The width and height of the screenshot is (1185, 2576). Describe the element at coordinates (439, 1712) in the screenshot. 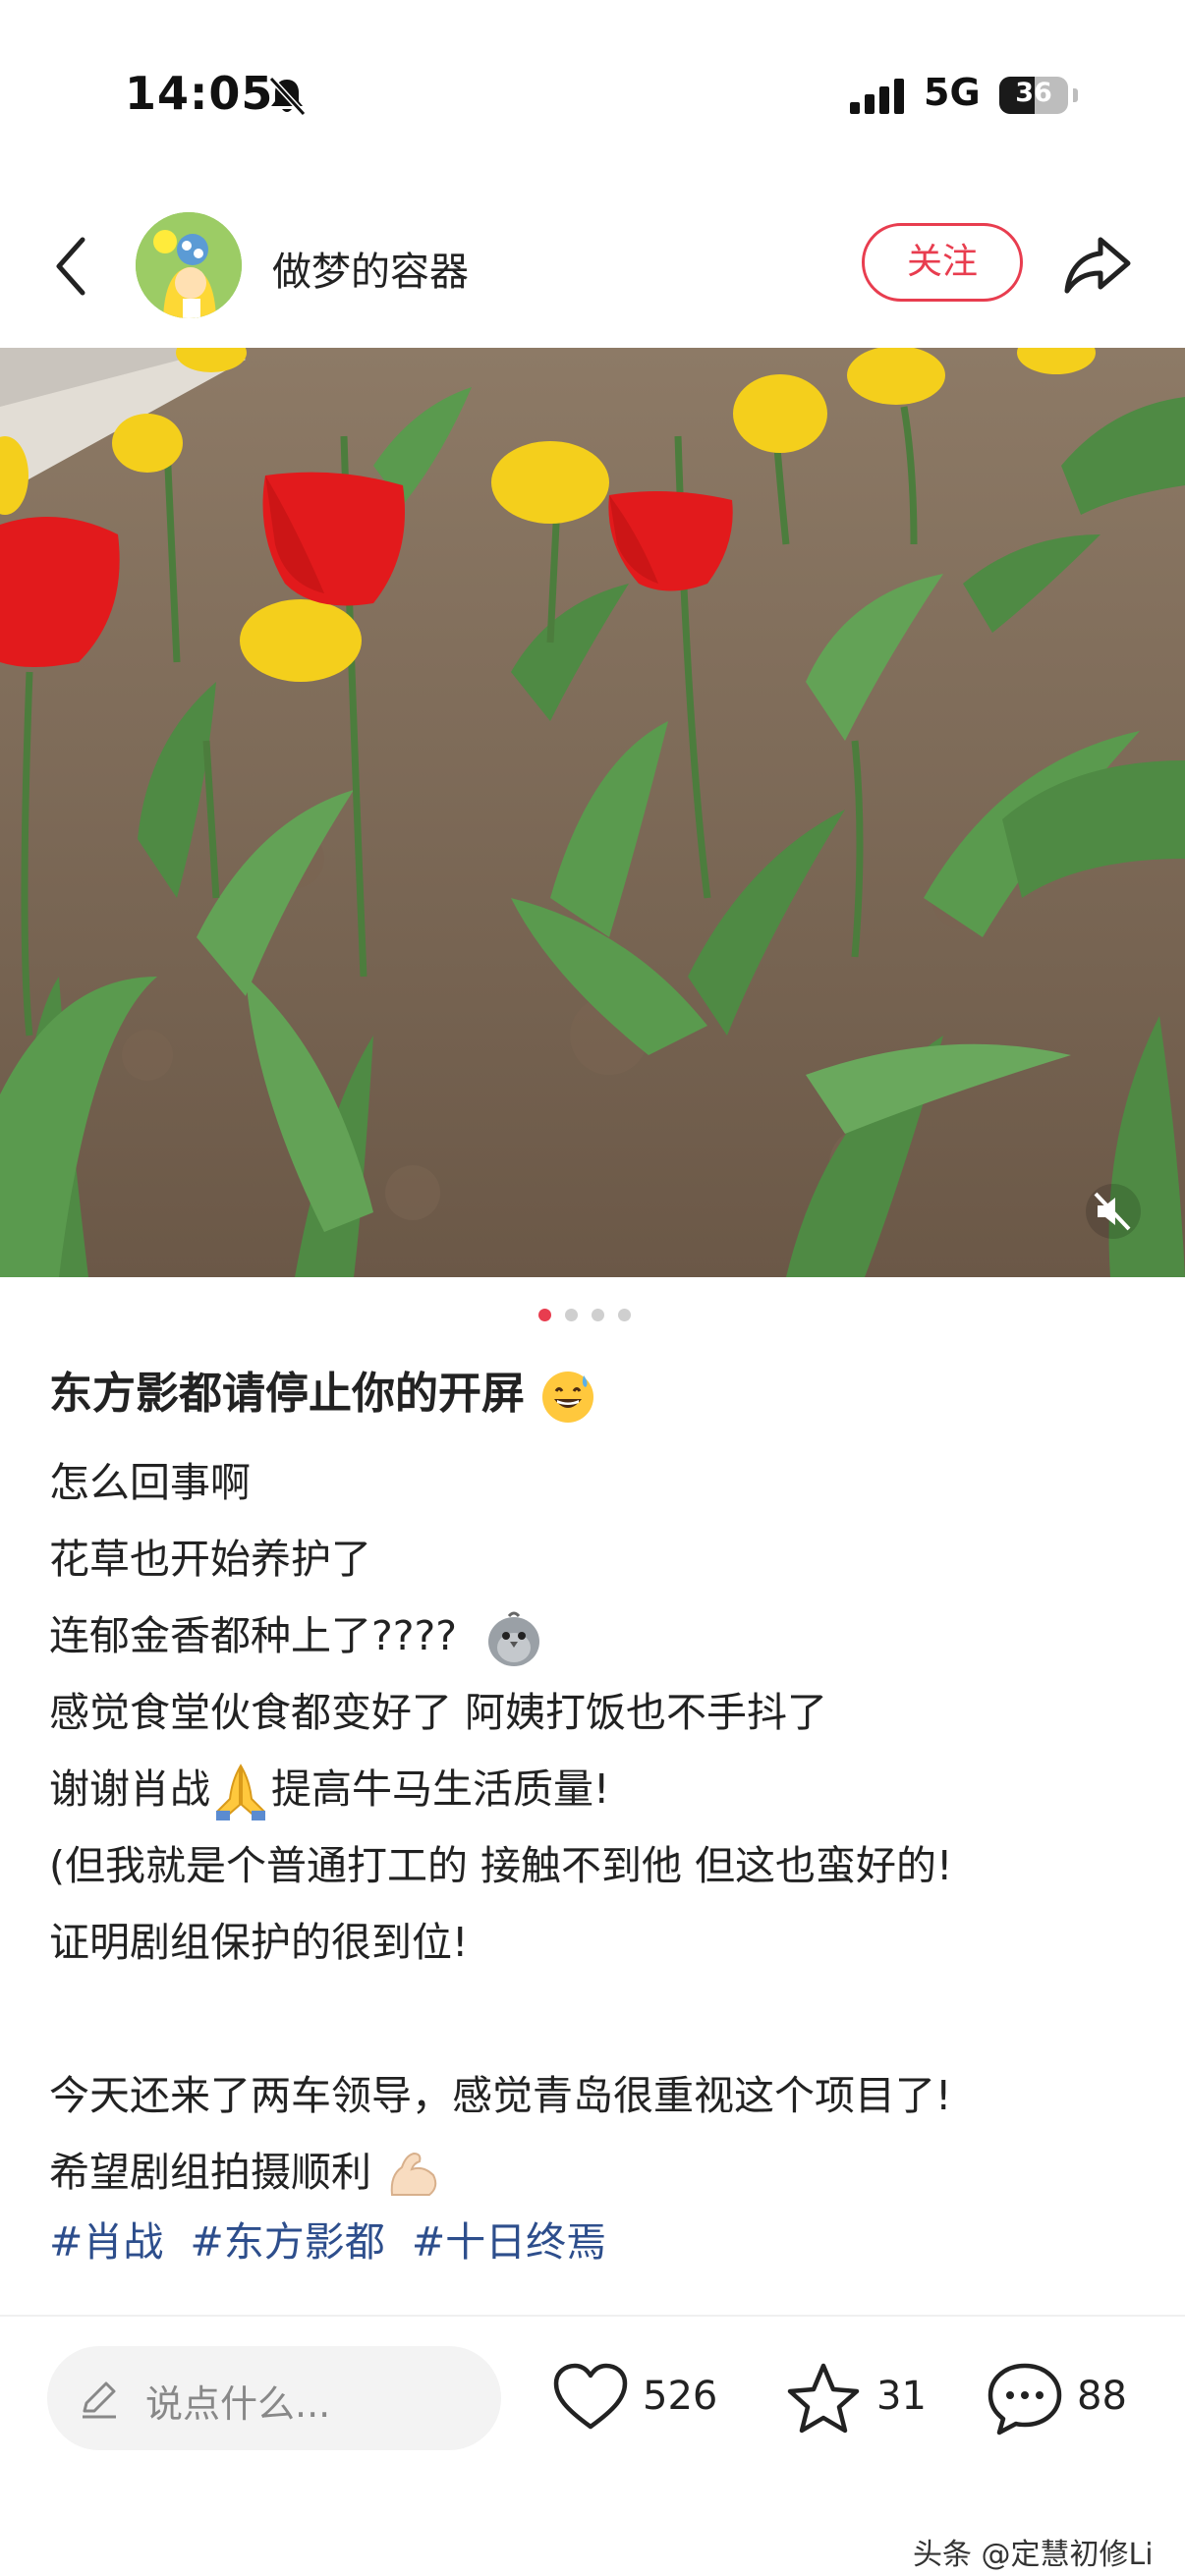

I see `post-line: 感觉食堂伙食都变好了 阿姨打饭也不手抖了` at that location.